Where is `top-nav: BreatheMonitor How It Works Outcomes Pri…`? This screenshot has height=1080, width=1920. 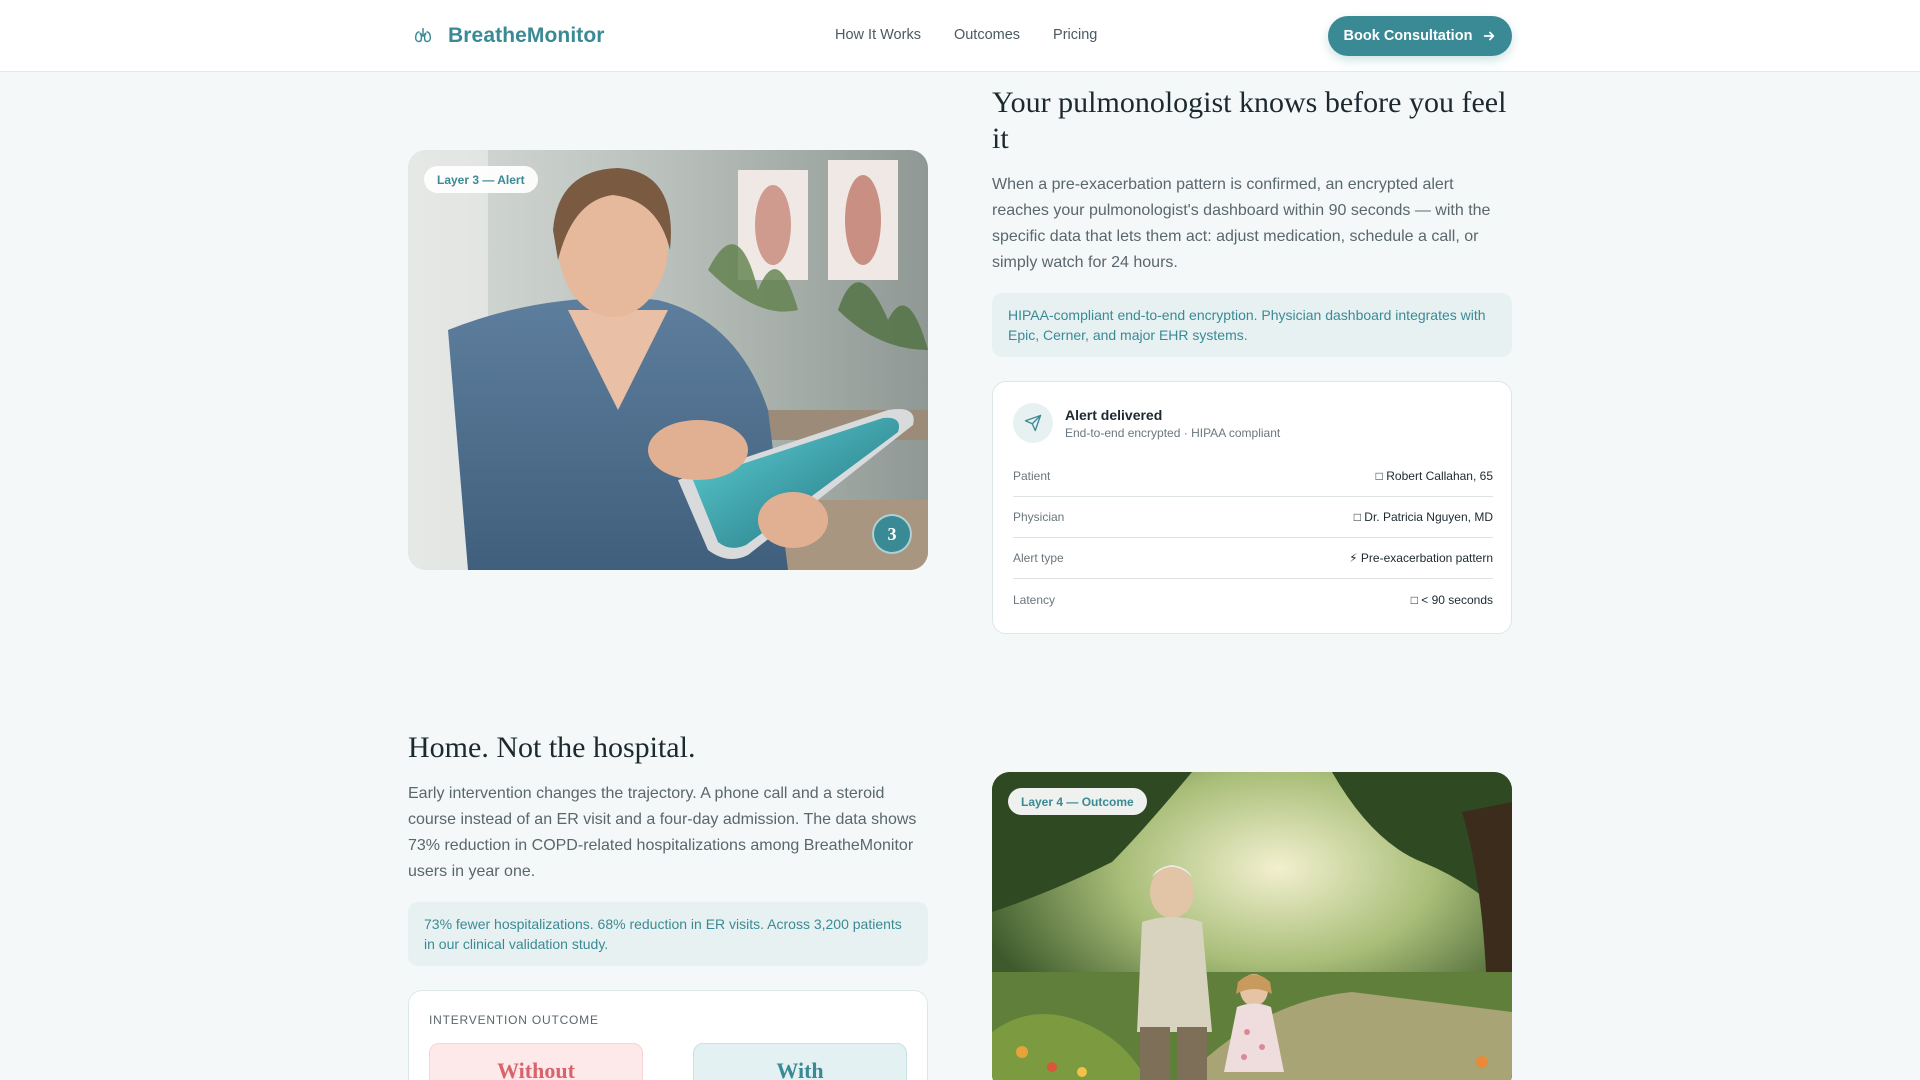 top-nav: BreatheMonitor How It Works Outcomes Pri… is located at coordinates (960, 36).